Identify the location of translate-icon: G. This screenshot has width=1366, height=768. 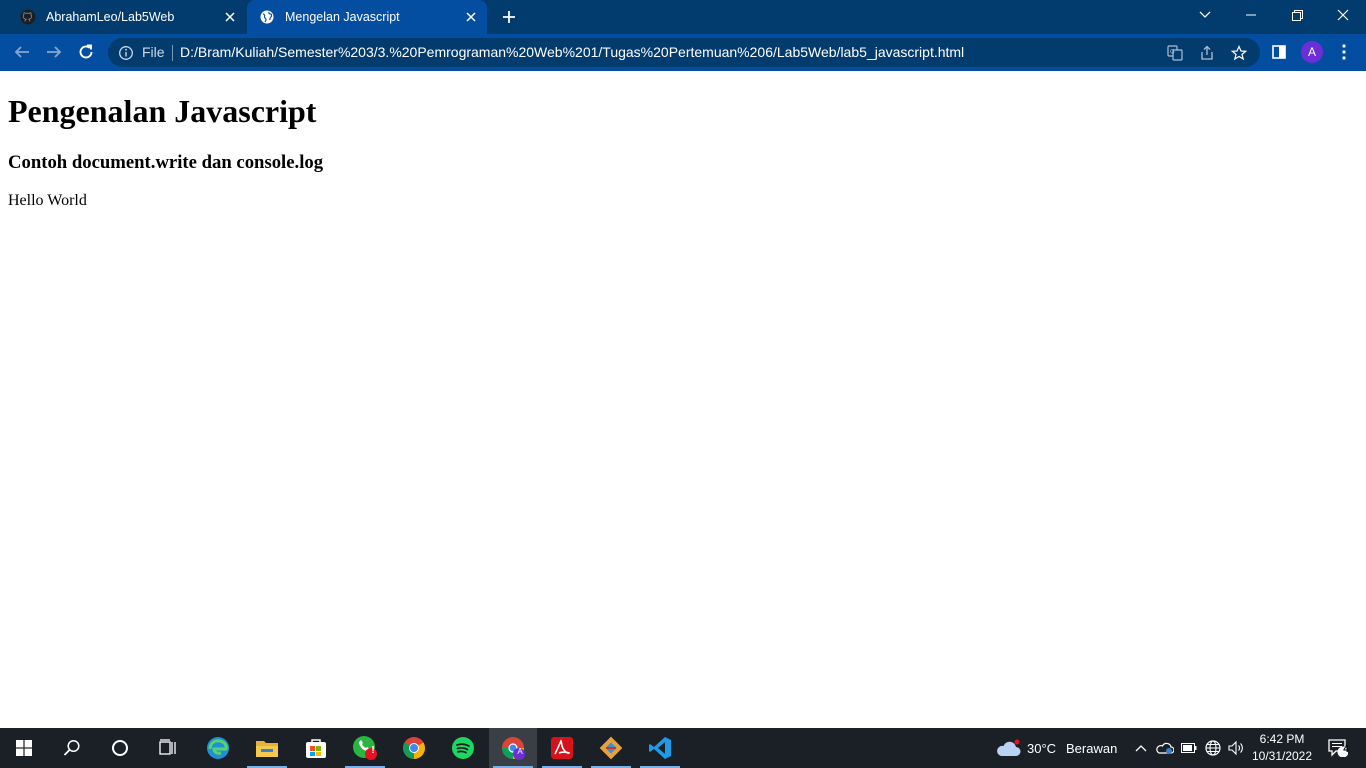
(1175, 53).